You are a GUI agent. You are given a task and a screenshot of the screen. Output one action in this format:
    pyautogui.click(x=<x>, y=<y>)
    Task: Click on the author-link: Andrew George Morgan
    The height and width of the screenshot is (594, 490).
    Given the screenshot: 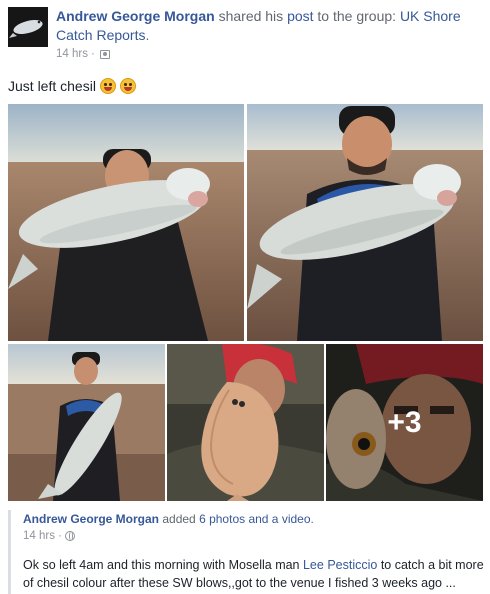 What is the action you would take?
    pyautogui.click(x=135, y=16)
    